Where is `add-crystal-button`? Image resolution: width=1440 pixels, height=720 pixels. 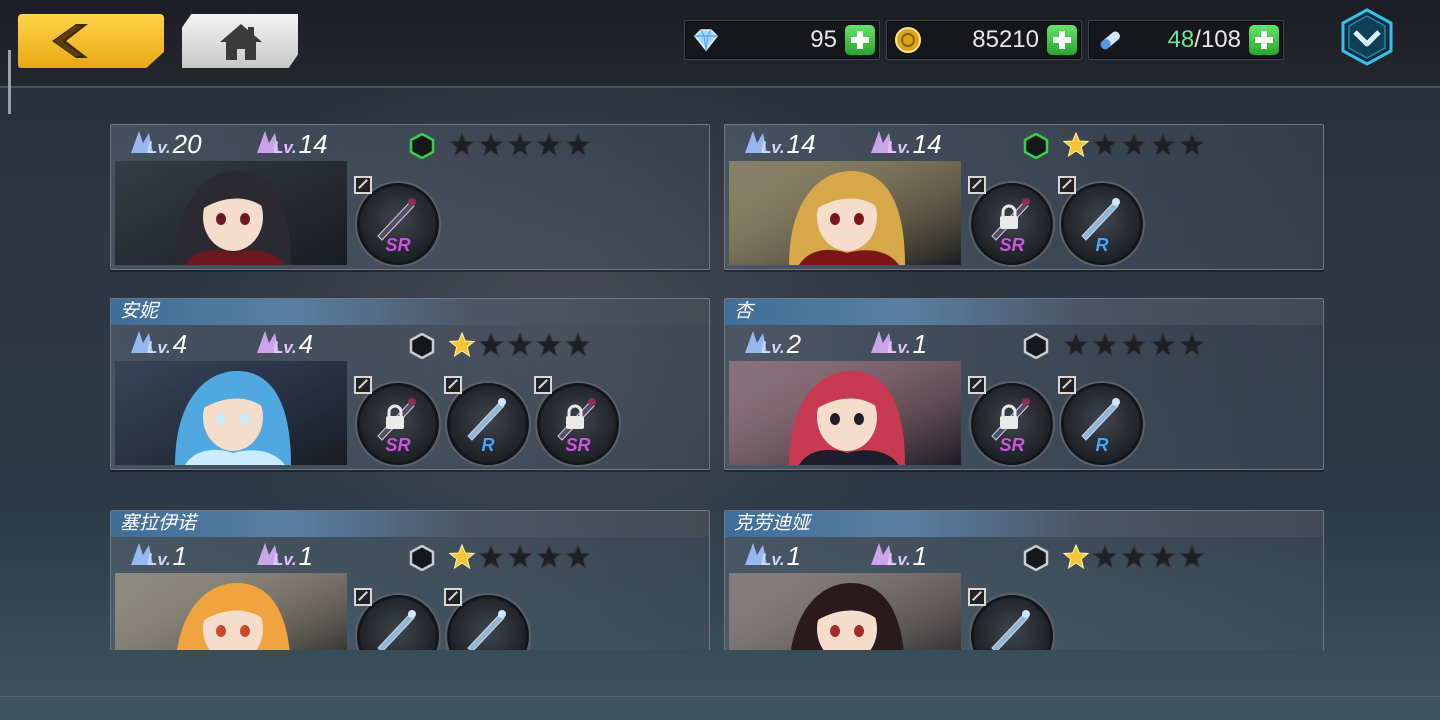
add-crystal-button is located at coordinates (860, 40).